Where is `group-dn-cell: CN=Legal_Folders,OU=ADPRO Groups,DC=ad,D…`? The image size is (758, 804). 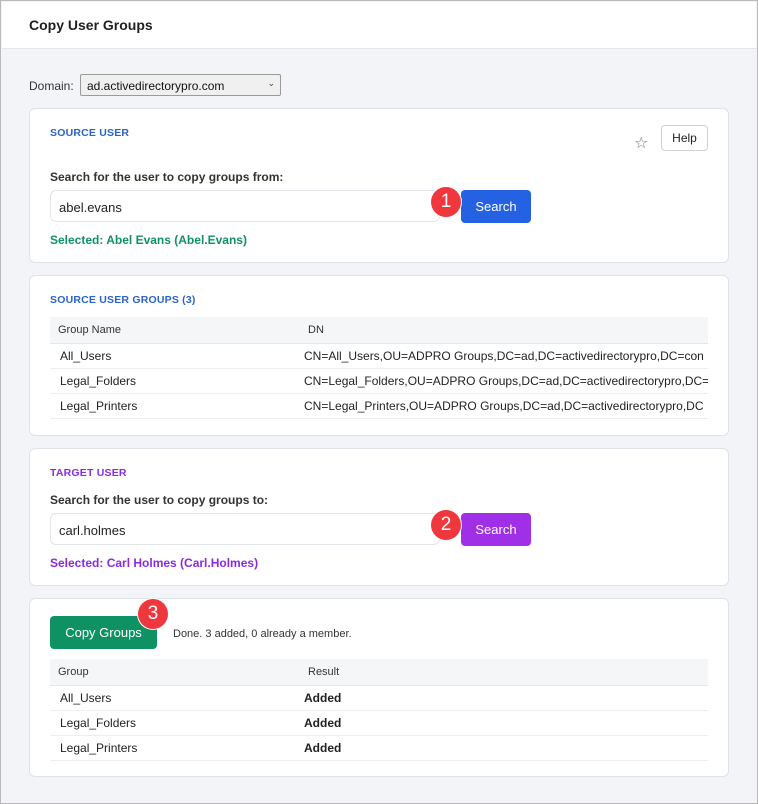
group-dn-cell: CN=Legal_Folders,OU=ADPRO Groups,DC=ad,D… is located at coordinates (504, 381).